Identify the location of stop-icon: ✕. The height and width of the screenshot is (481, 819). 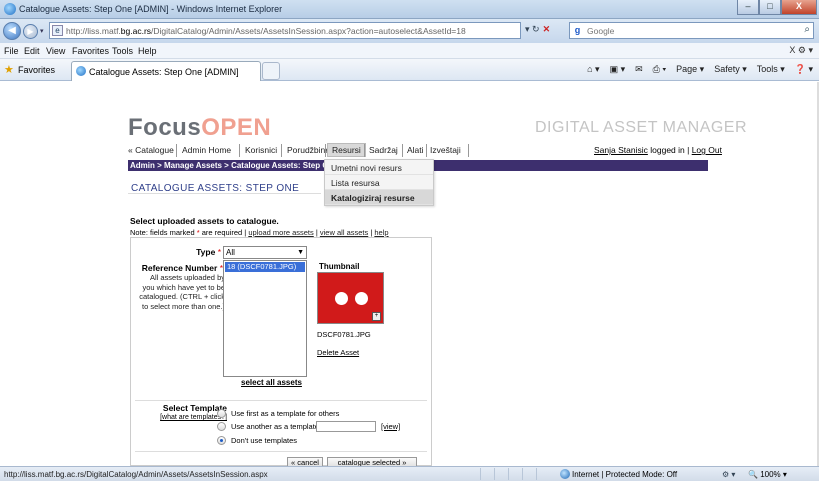
(547, 29).